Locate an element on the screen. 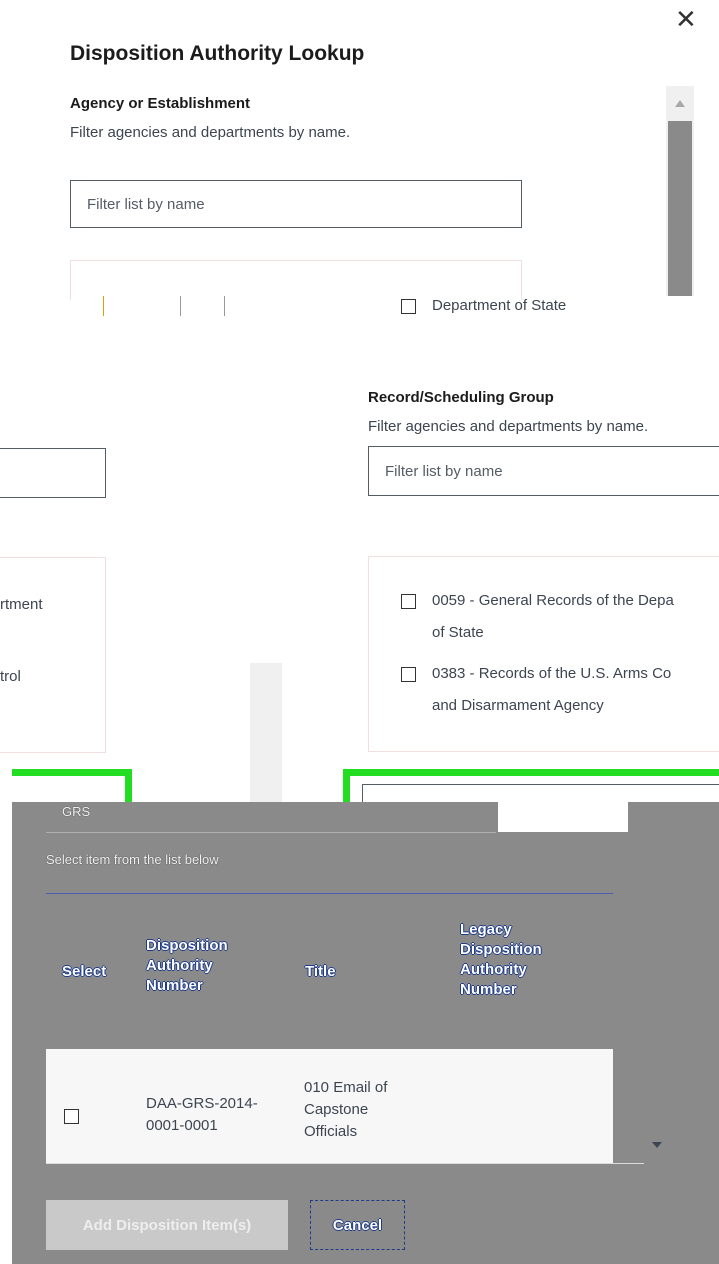 This screenshot has height=1264, width=719. divider is located at coordinates (271, 832).